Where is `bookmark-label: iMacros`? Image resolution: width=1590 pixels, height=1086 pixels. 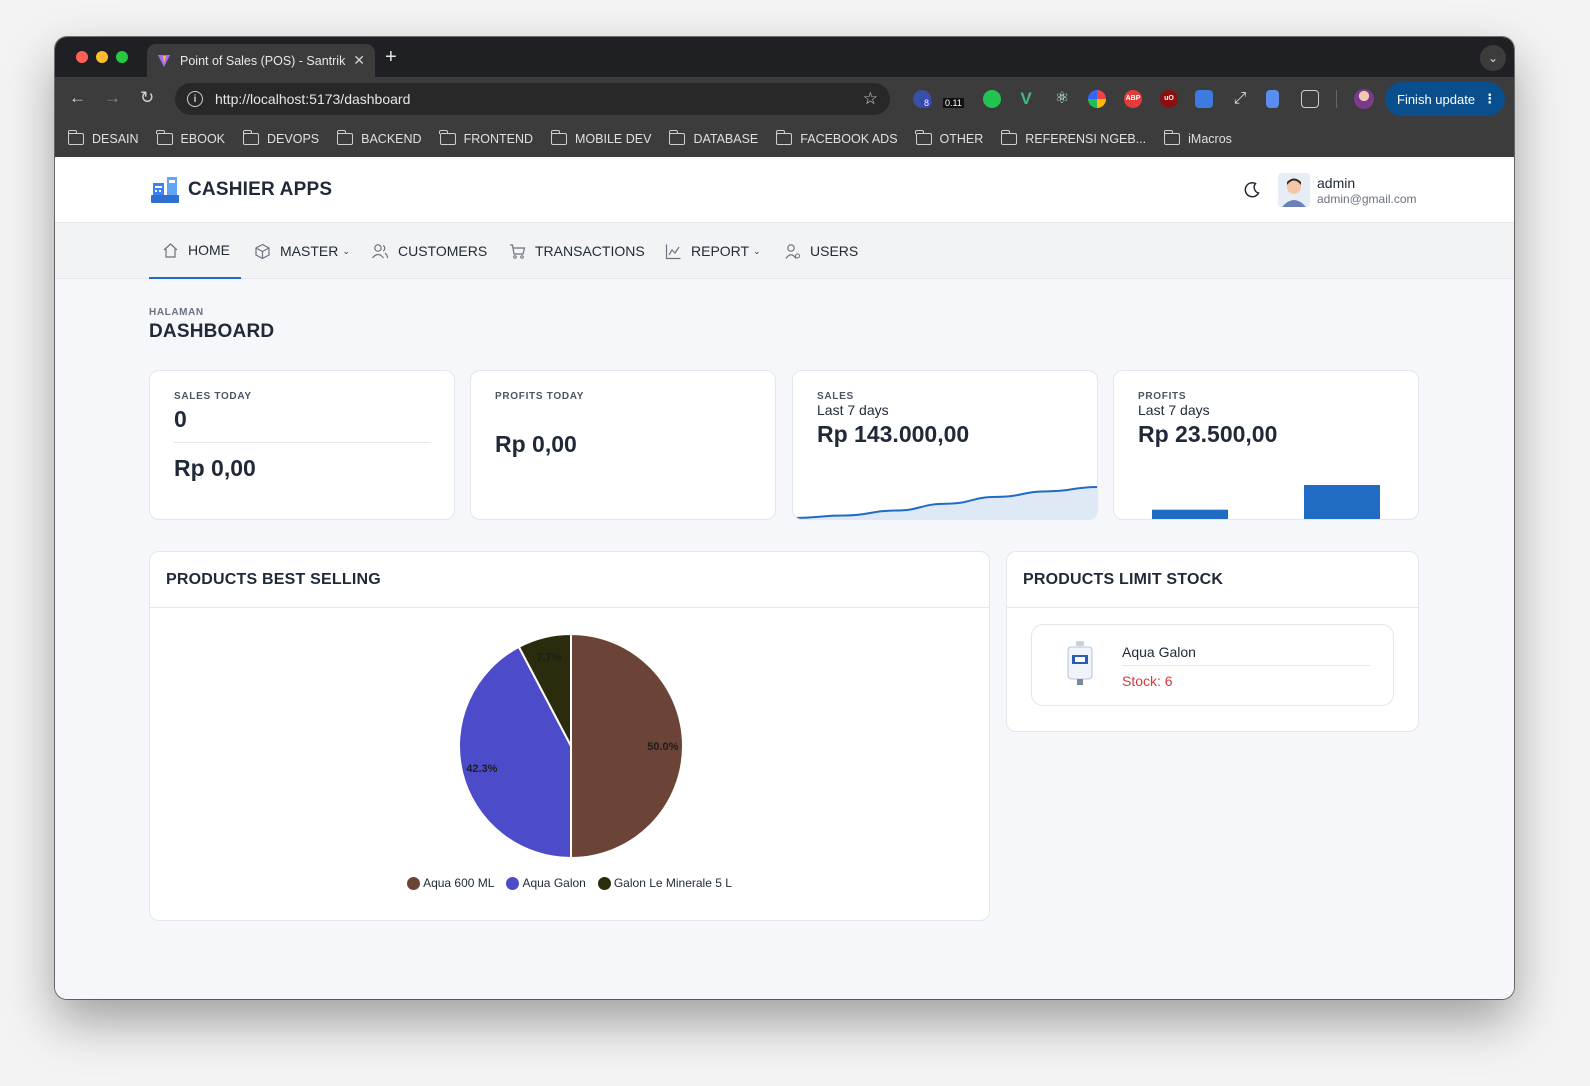
bookmark-label: iMacros is located at coordinates (1210, 139).